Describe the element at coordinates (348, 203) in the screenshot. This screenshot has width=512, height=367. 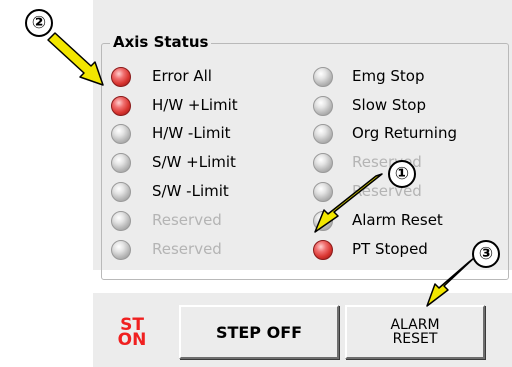
I see `callout-1-arrow` at that location.